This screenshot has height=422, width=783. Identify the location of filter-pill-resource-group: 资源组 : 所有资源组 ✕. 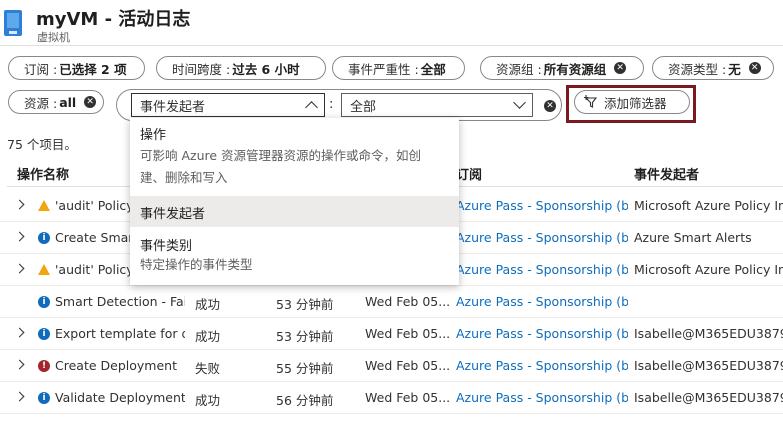
(562, 68).